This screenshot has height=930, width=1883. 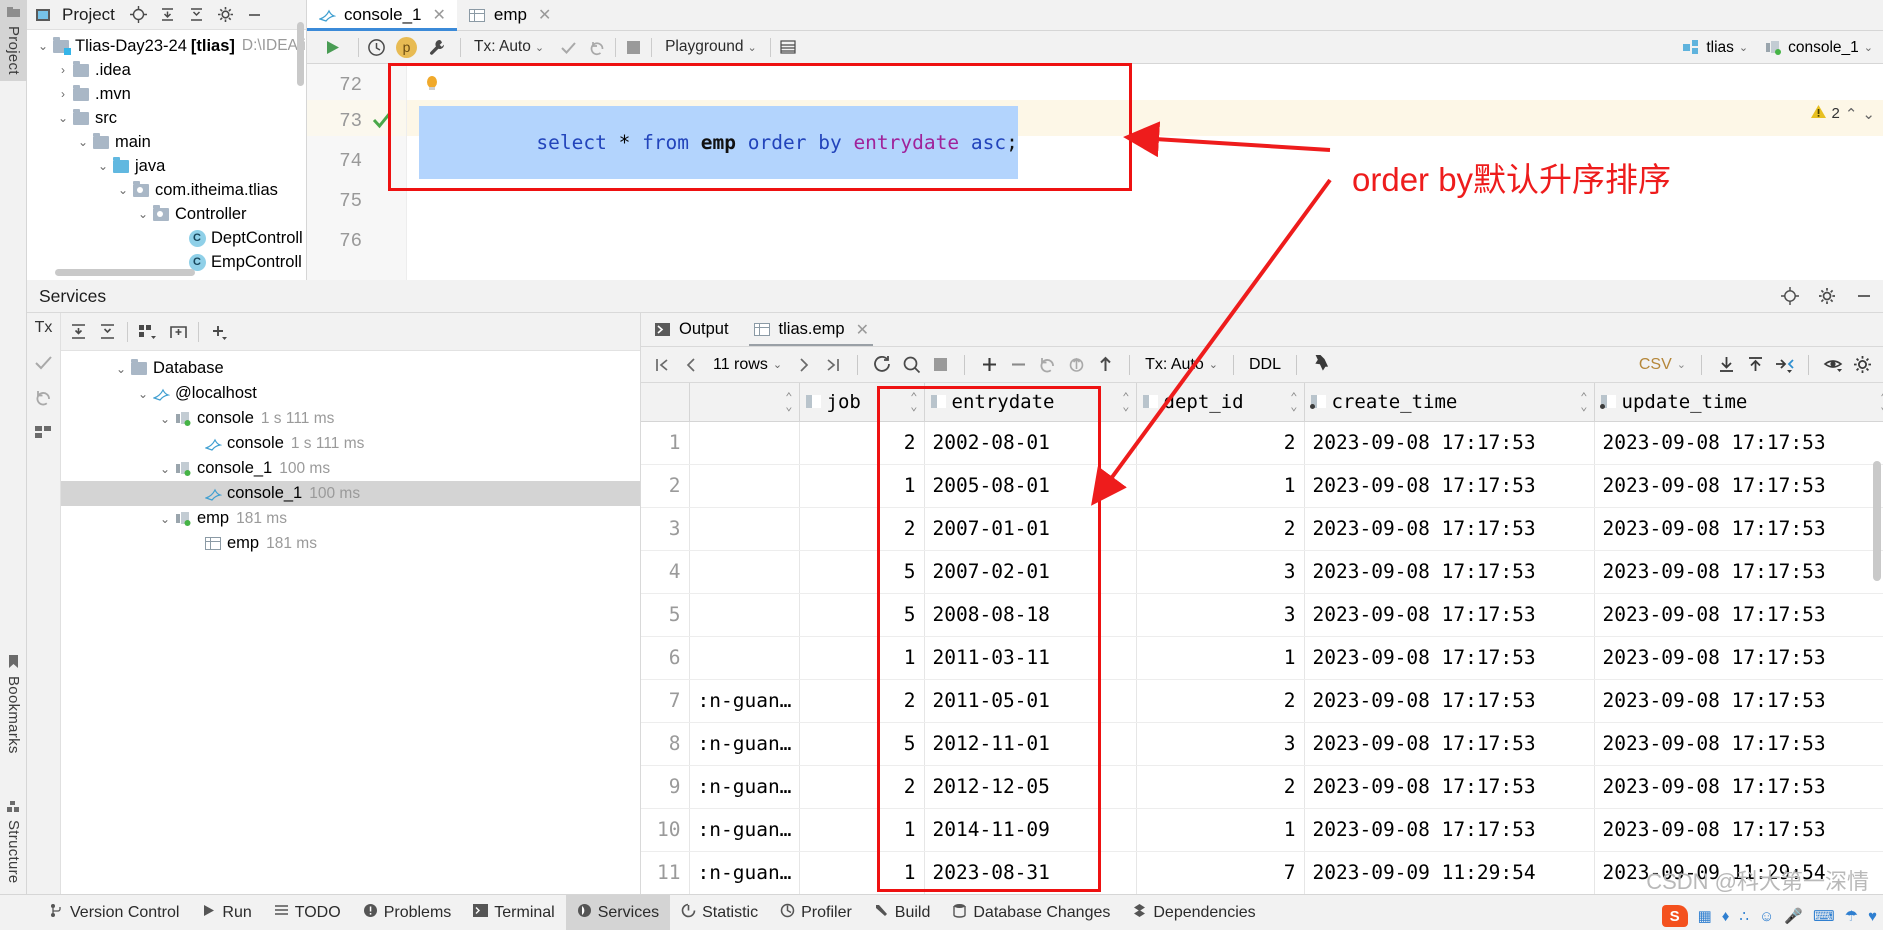 I want to click on tray-icon-8: ♥, so click(x=1872, y=916).